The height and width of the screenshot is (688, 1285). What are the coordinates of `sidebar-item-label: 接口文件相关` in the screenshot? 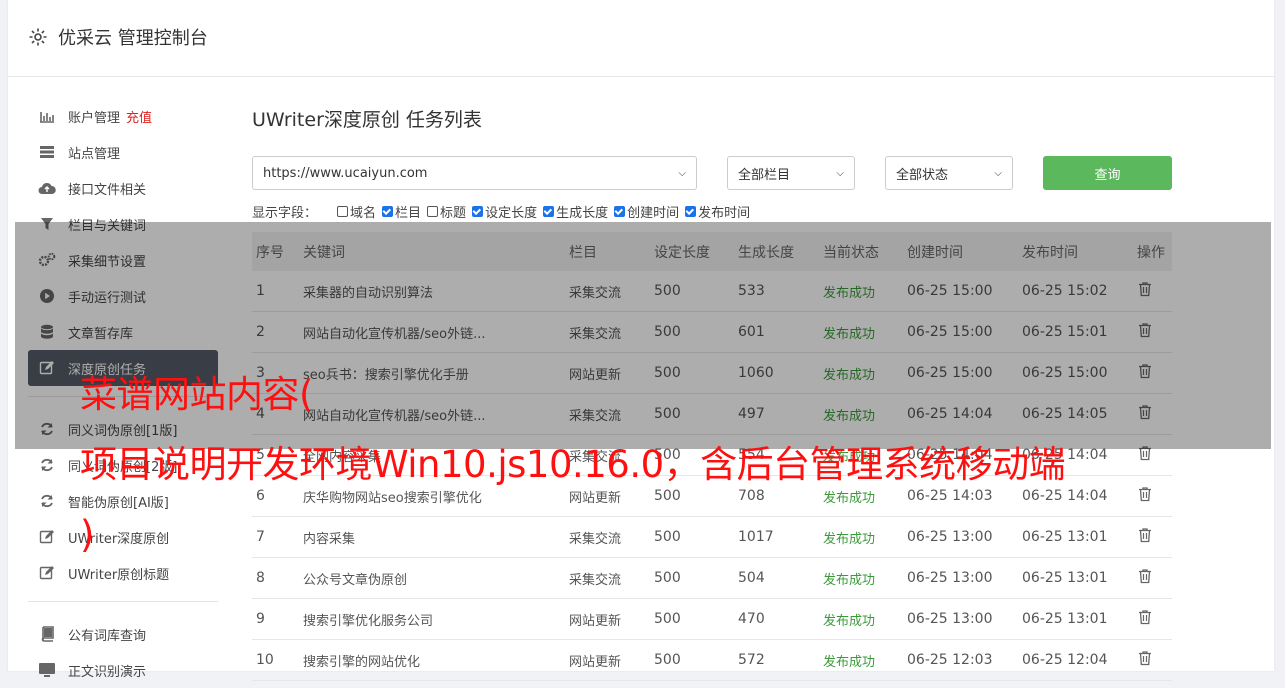 It's located at (107, 190).